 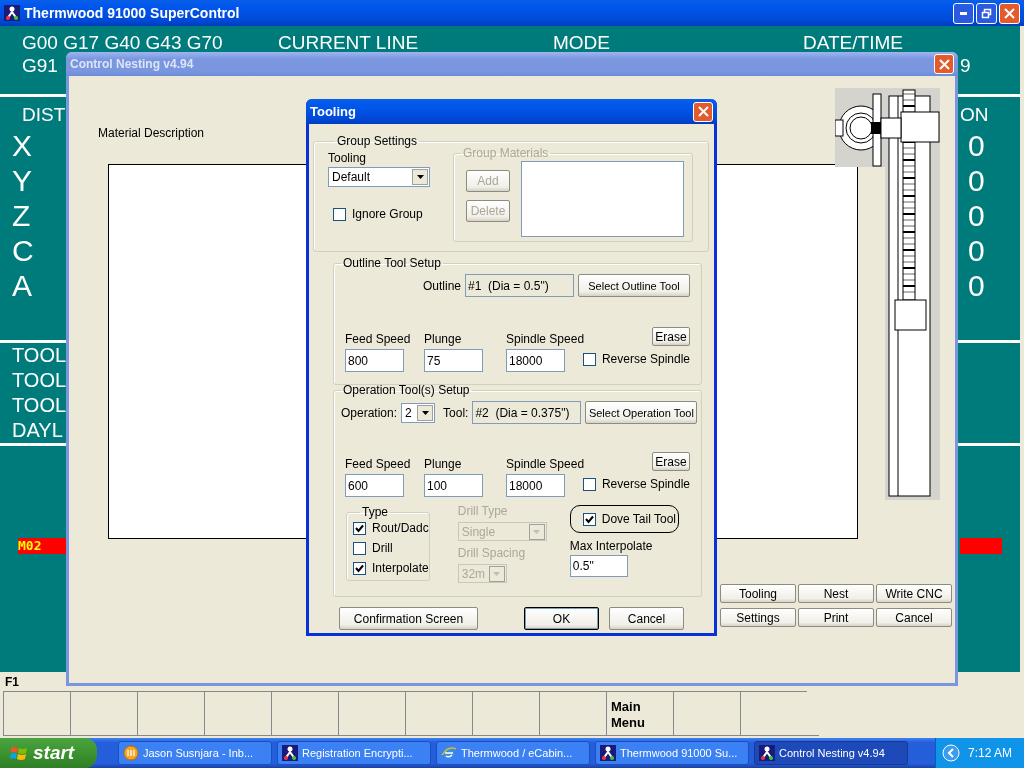 What do you see at coordinates (408, 618) in the screenshot?
I see `button: Confirmation Screen` at bounding box center [408, 618].